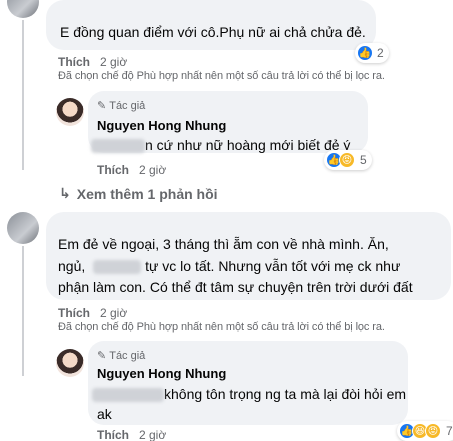  I want to click on reaction-count: 👍 😡 5, so click(348, 160).